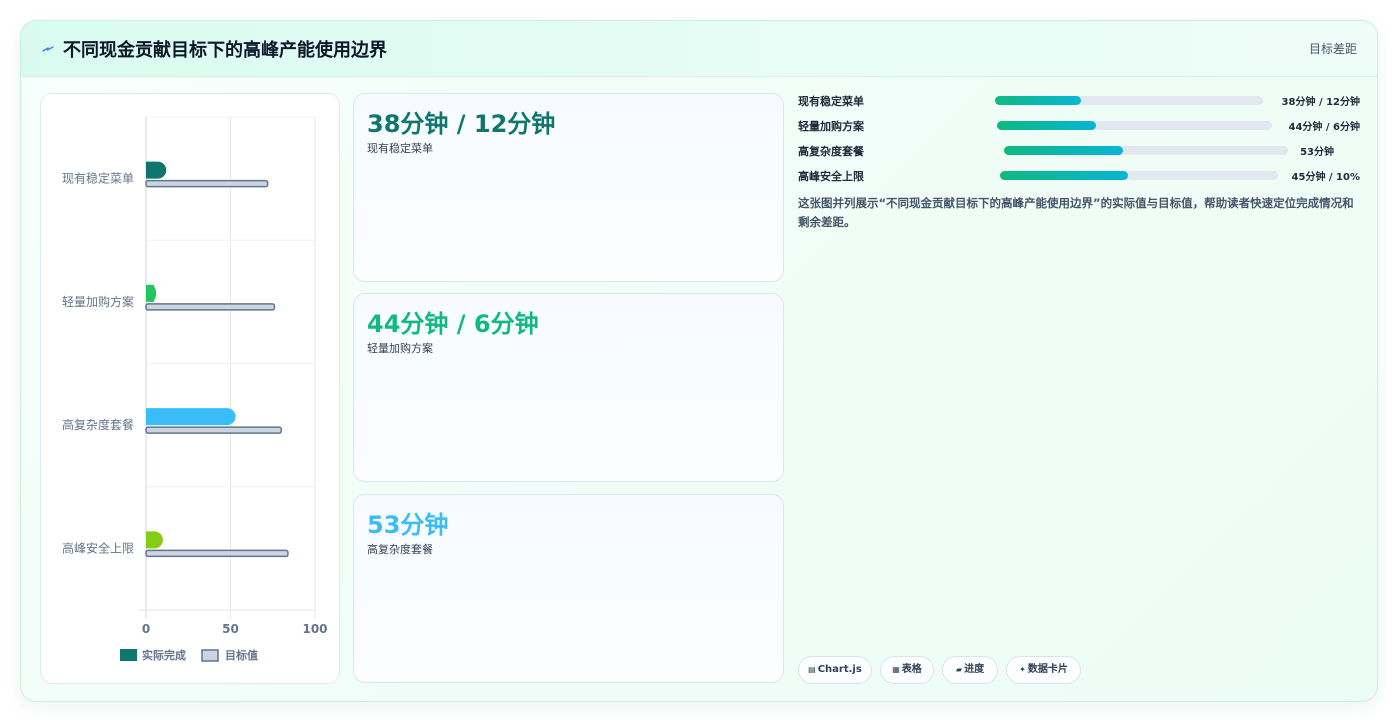 This screenshot has width=1399, height=720. I want to click on legend-label-actual: 实际完成, so click(164, 655).